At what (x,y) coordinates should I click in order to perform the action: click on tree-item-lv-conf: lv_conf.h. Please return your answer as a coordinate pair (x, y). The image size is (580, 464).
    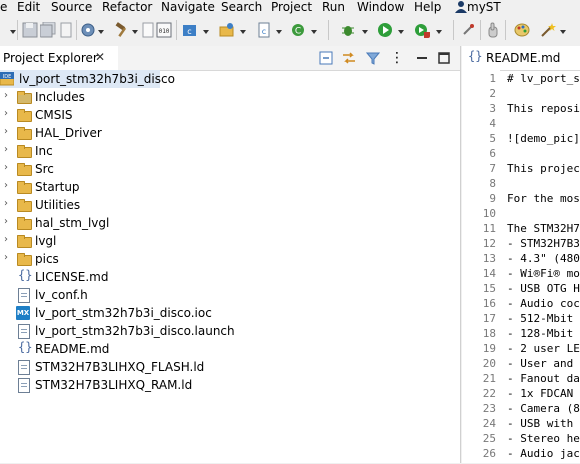
    Looking at the image, I should click on (100, 295).